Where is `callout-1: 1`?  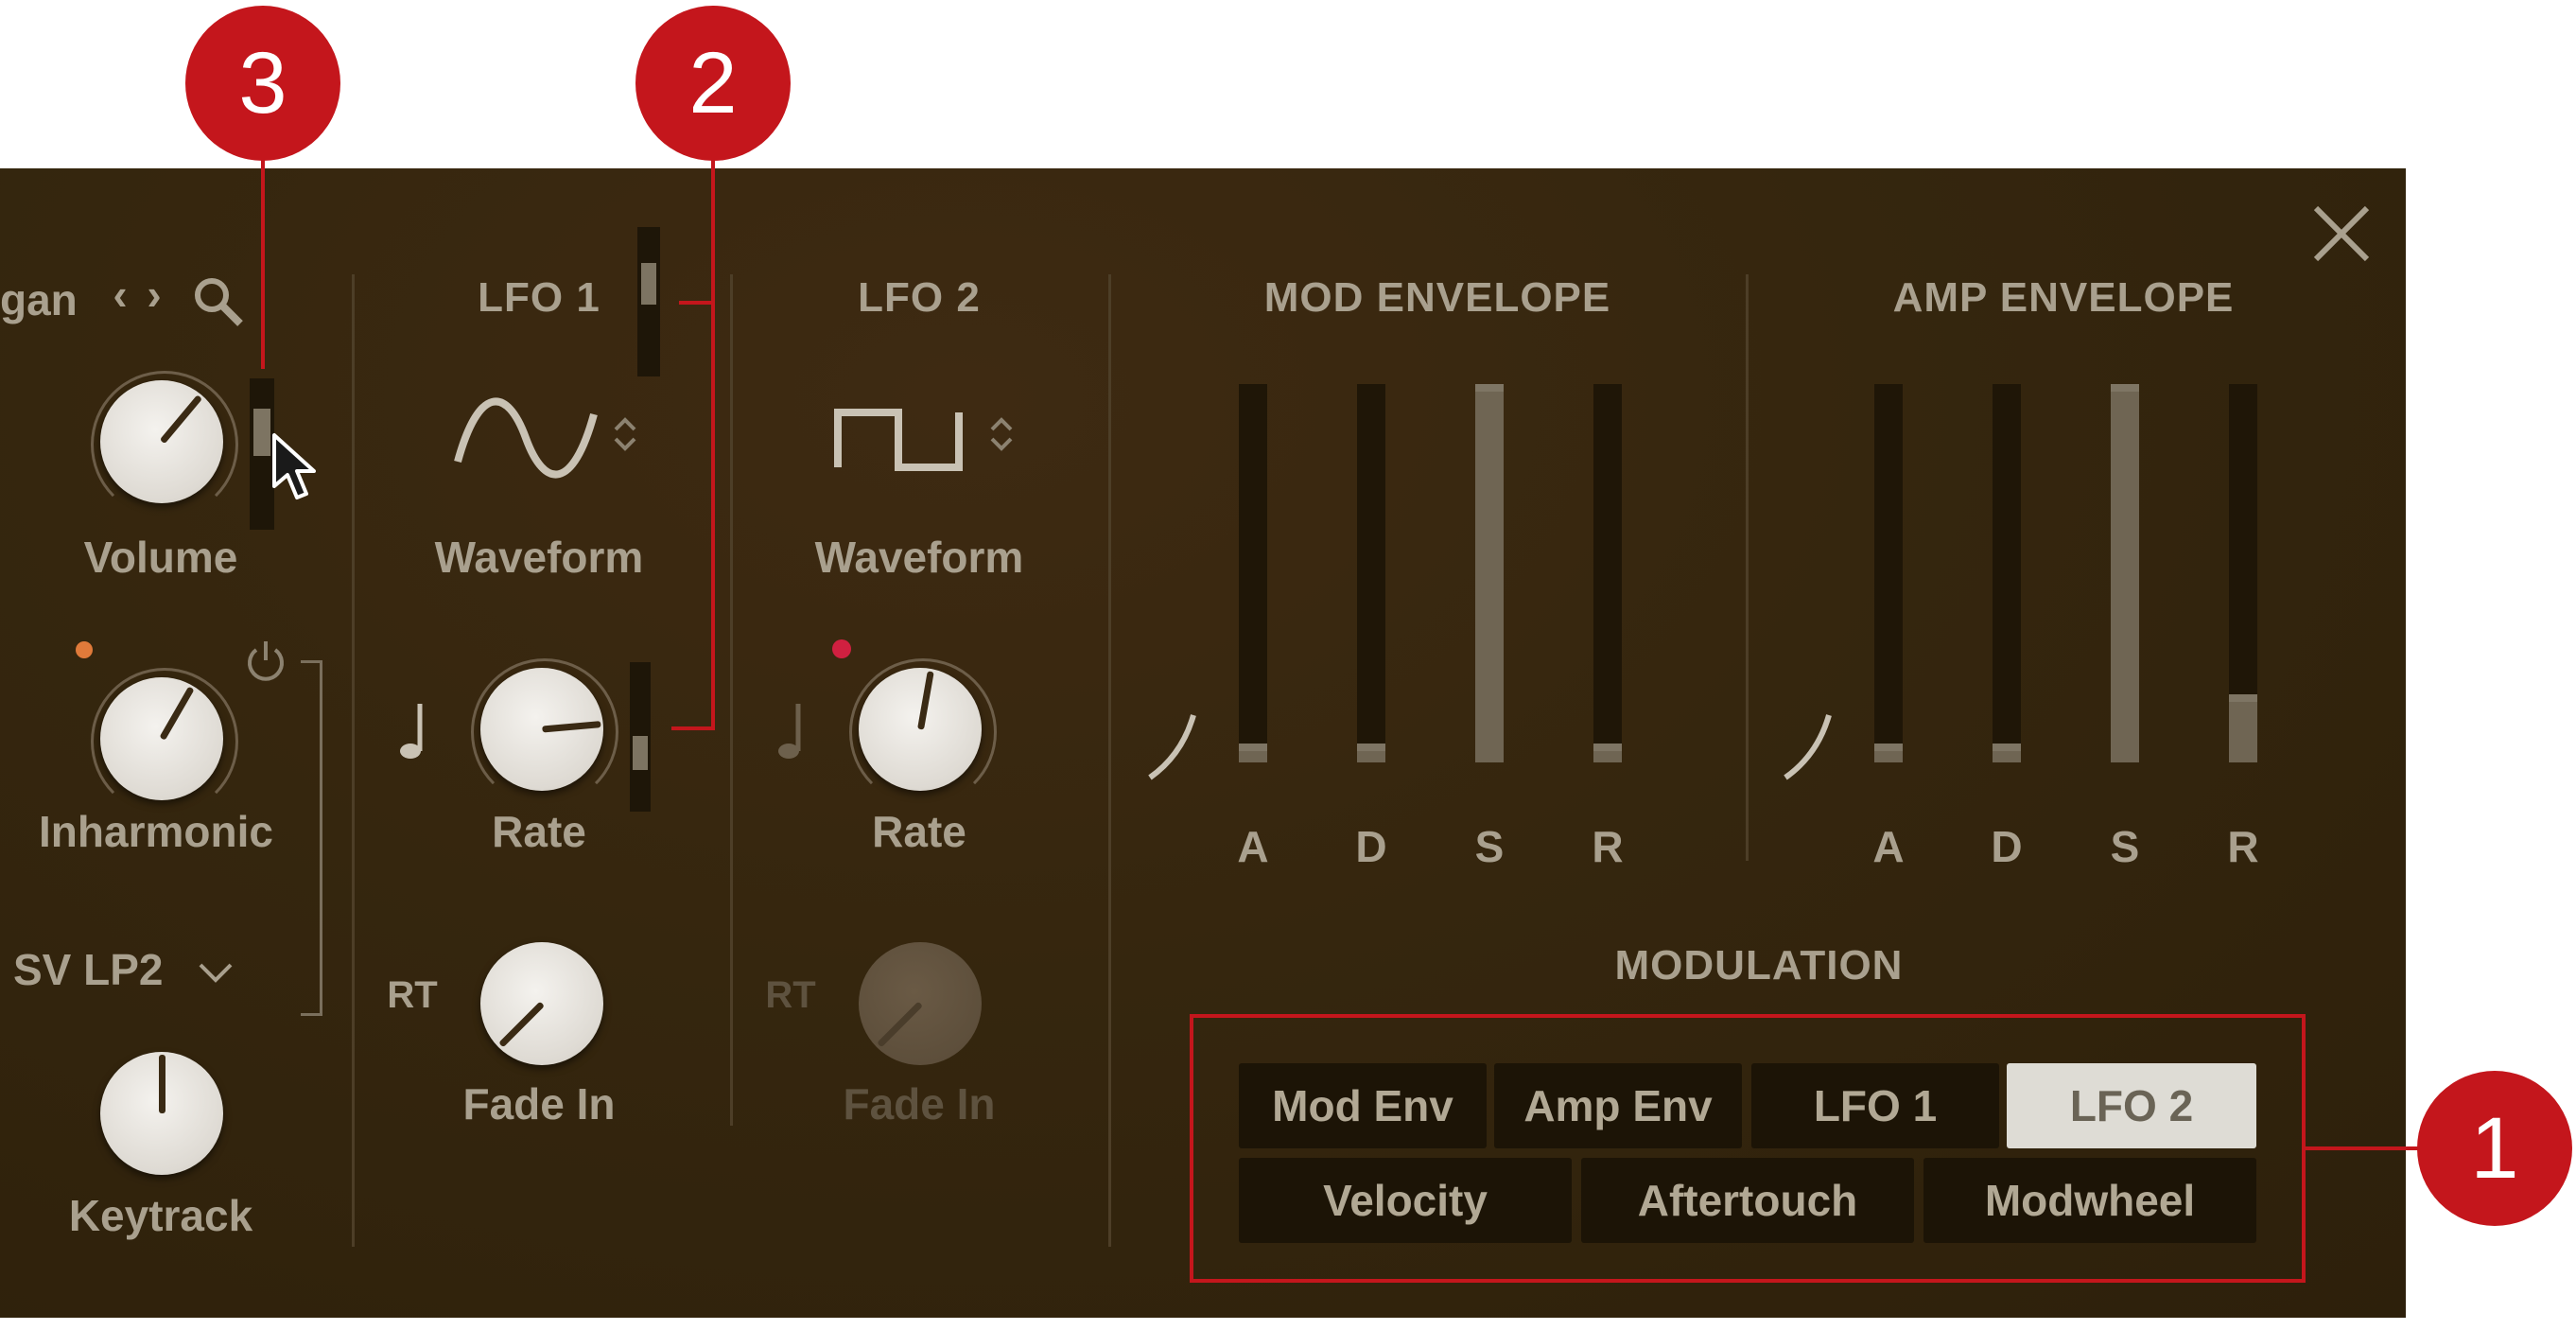 callout-1: 1 is located at coordinates (2494, 1148).